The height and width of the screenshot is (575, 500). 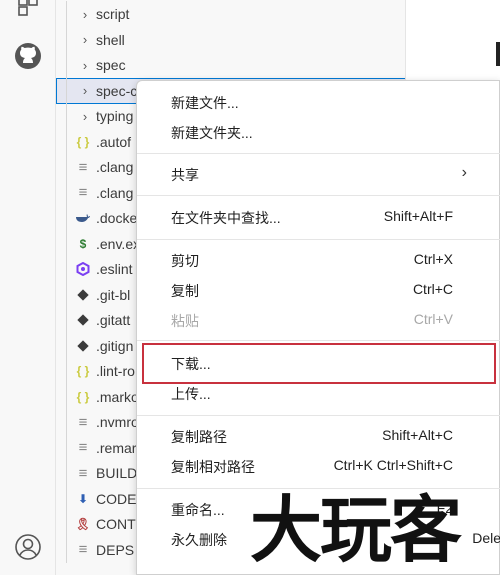 I want to click on explorer-folder-item: › script, so click(x=230, y=14).